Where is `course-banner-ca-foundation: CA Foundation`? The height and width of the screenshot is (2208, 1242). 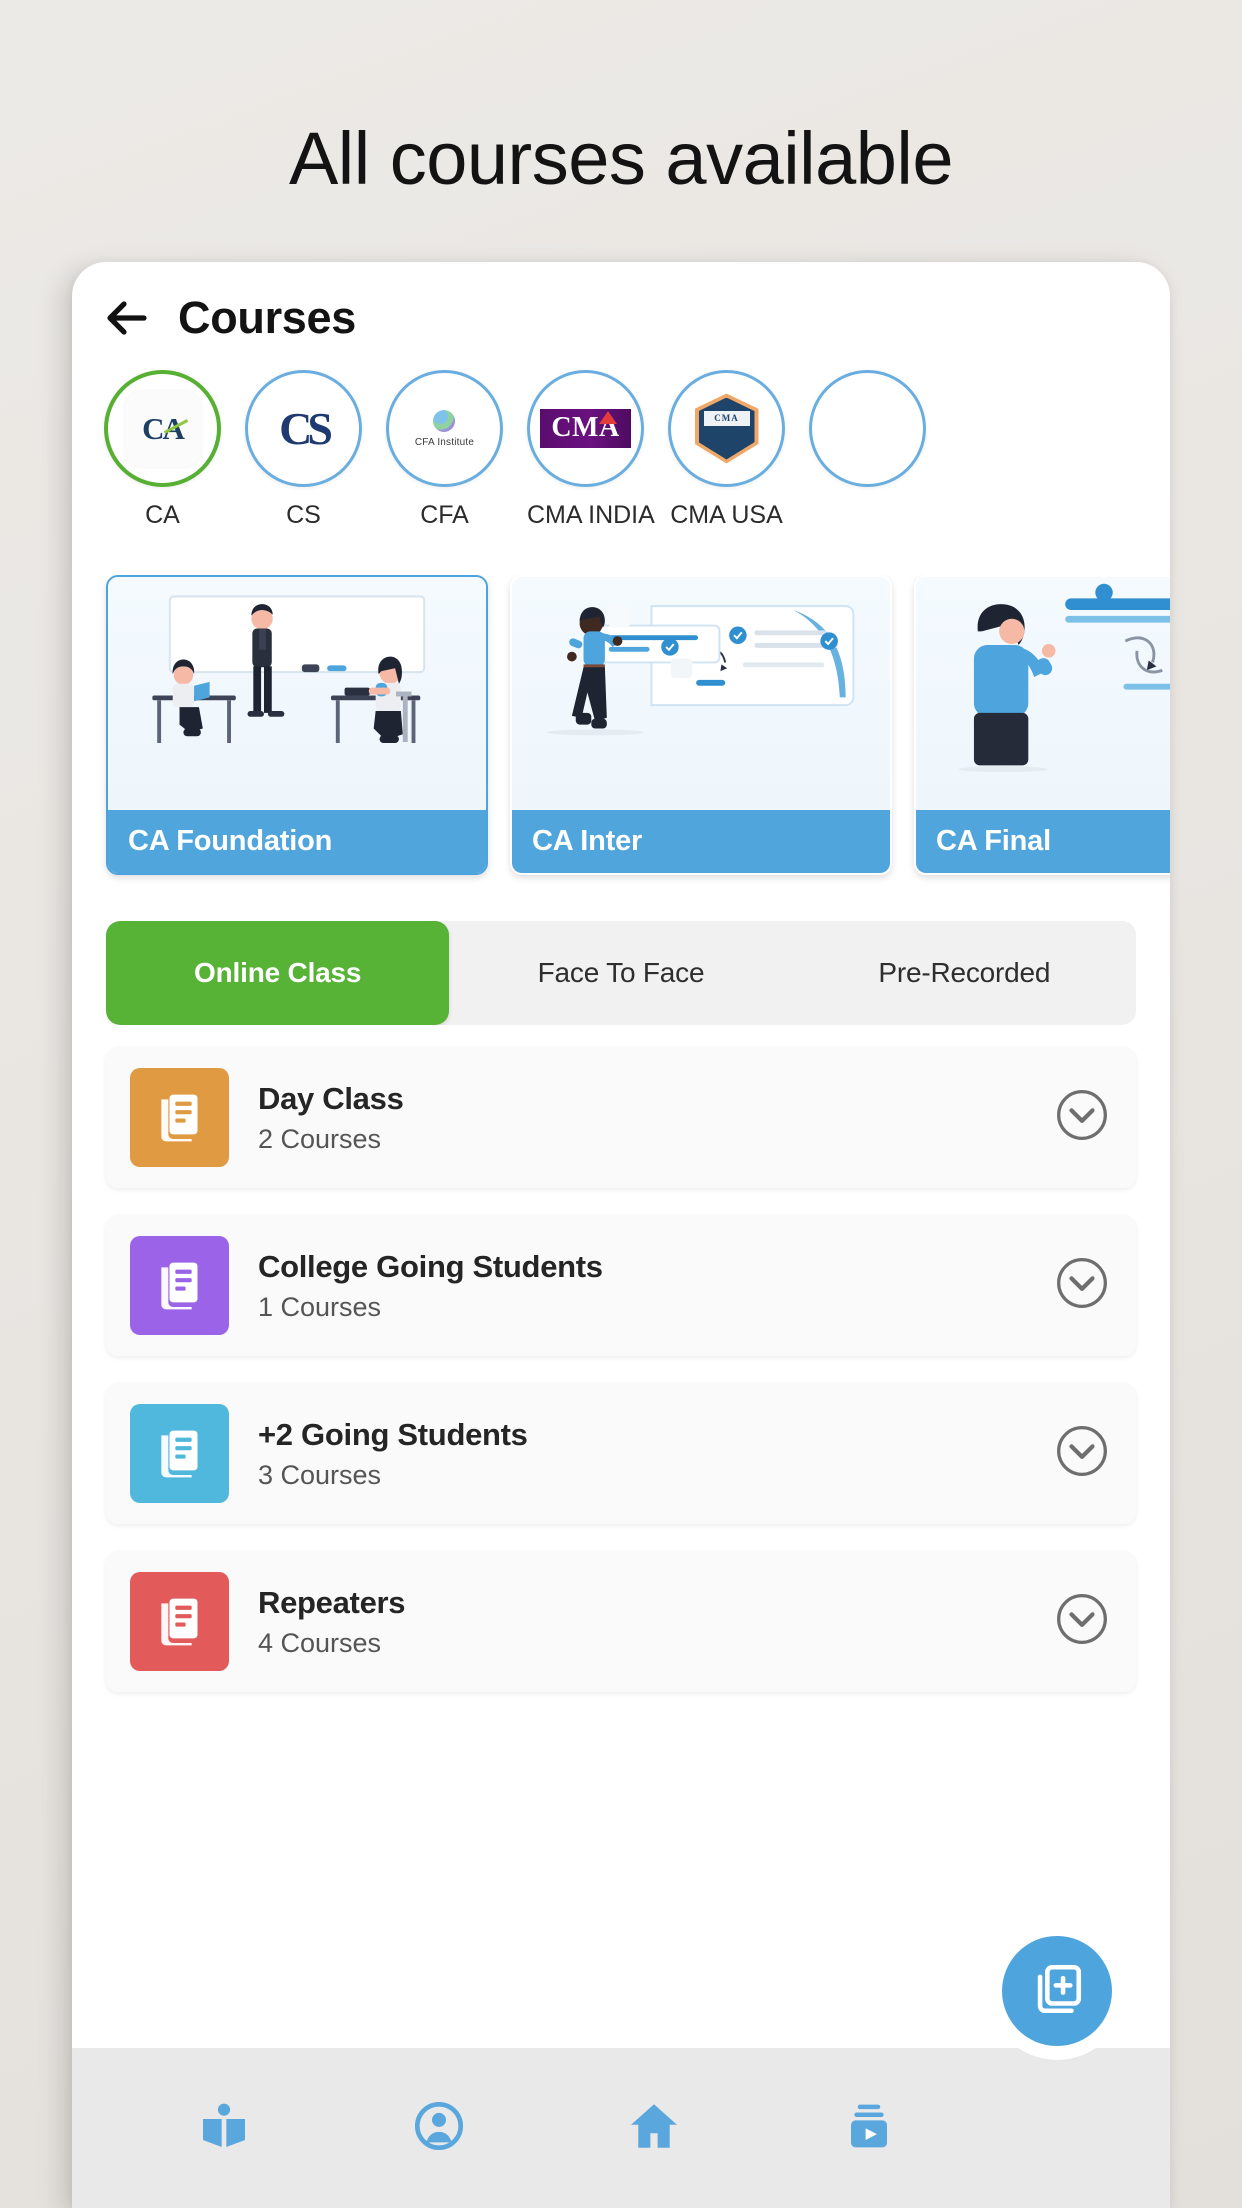
course-banner-ca-foundation: CA Foundation is located at coordinates (297, 725).